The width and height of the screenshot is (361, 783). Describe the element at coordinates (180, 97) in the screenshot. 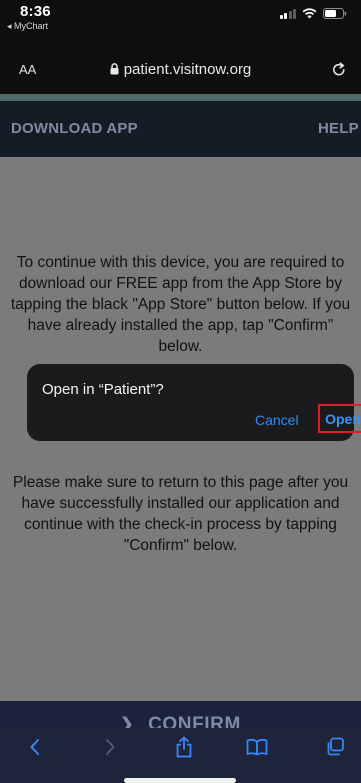

I see `site-top-band` at that location.